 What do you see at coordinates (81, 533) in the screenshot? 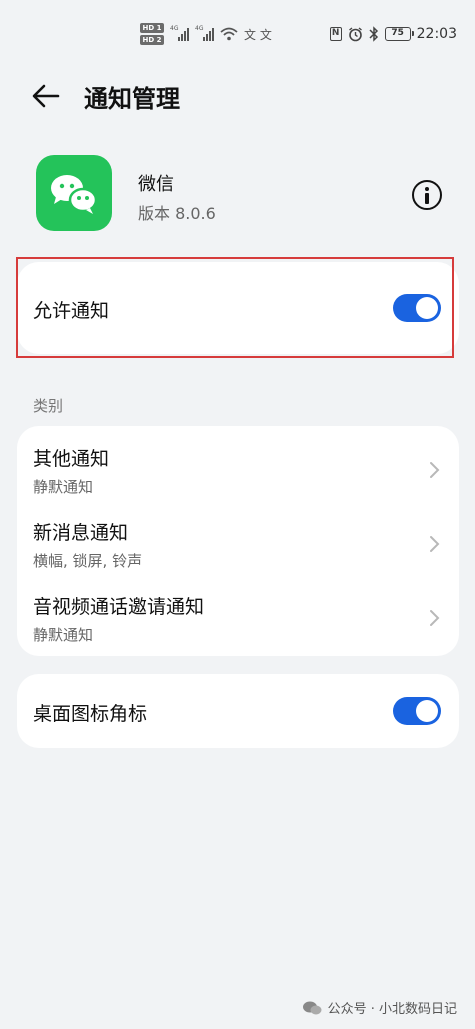
I see `category-title: 新消息通知` at bounding box center [81, 533].